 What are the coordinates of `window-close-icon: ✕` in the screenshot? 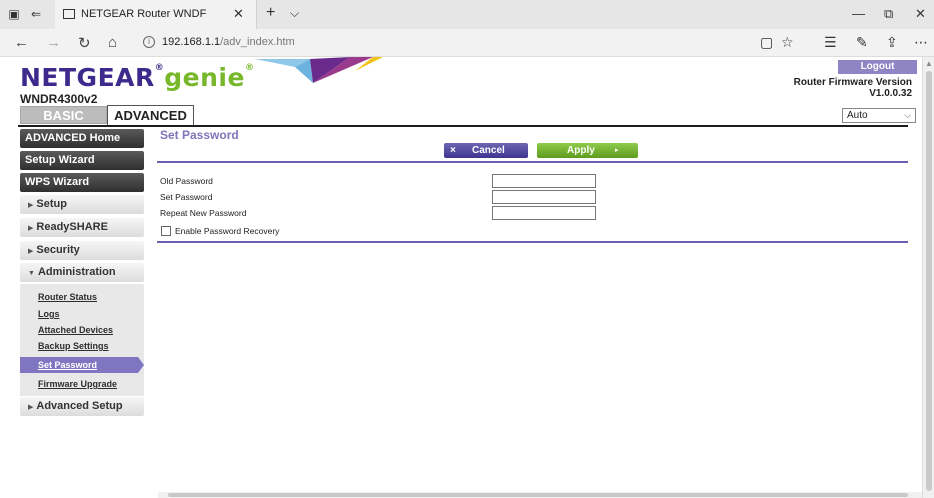 It's located at (920, 14).